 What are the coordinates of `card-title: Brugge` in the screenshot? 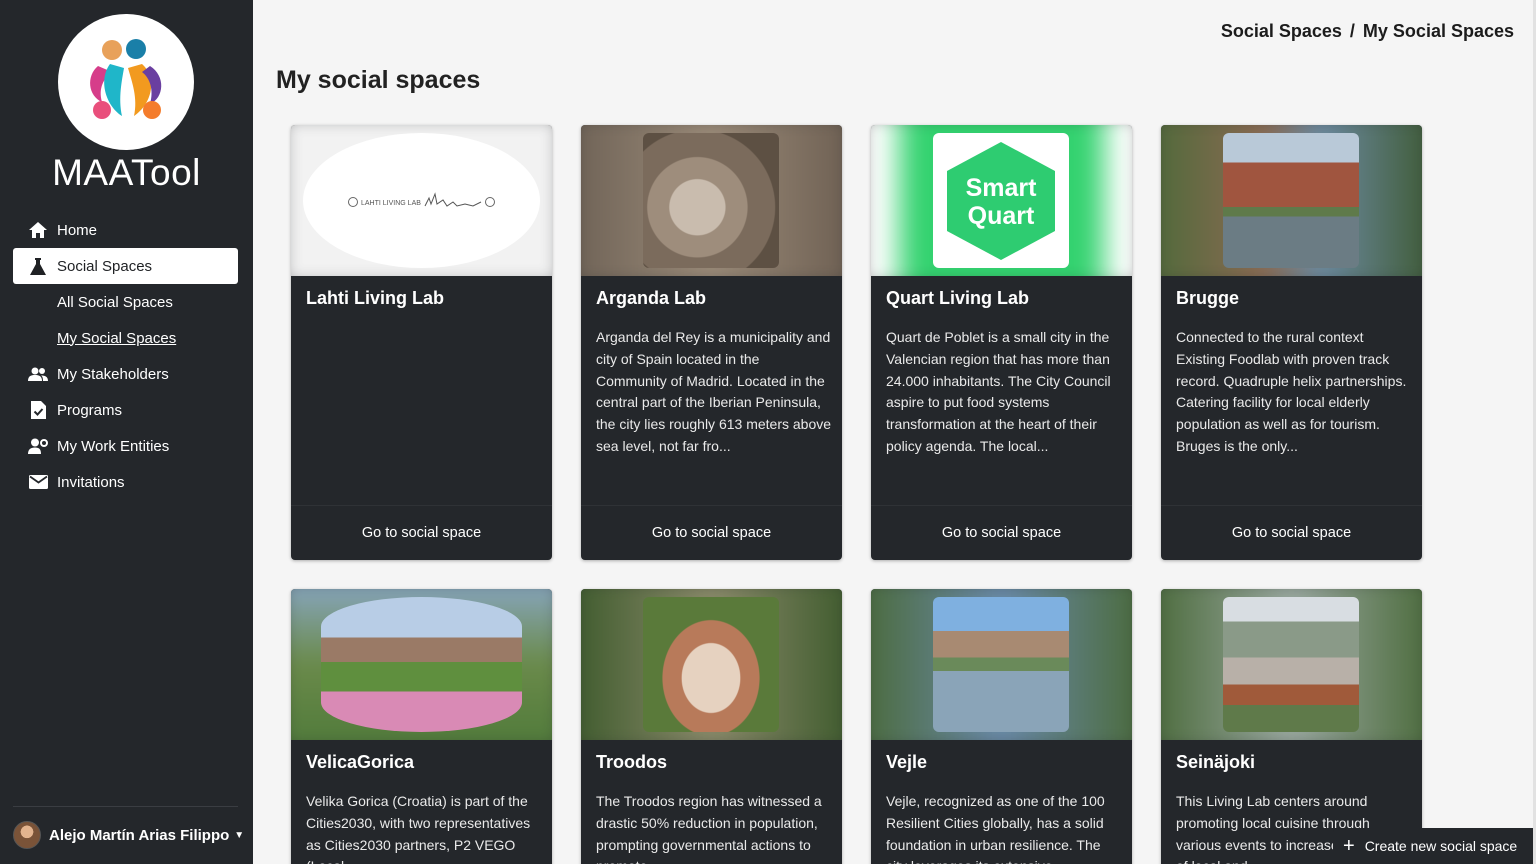 It's located at (1207, 298).